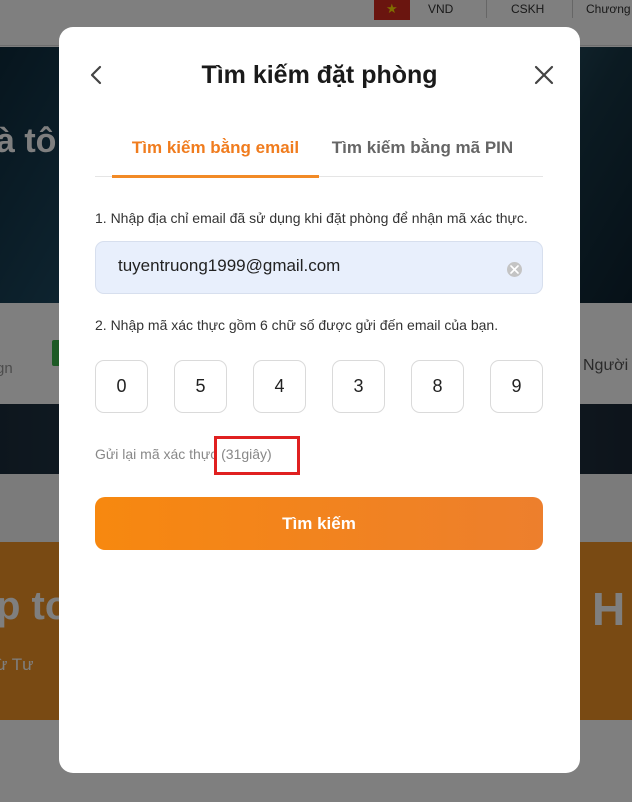 The image size is (632, 802). I want to click on search-button: Tìm kiếm, so click(319, 523).